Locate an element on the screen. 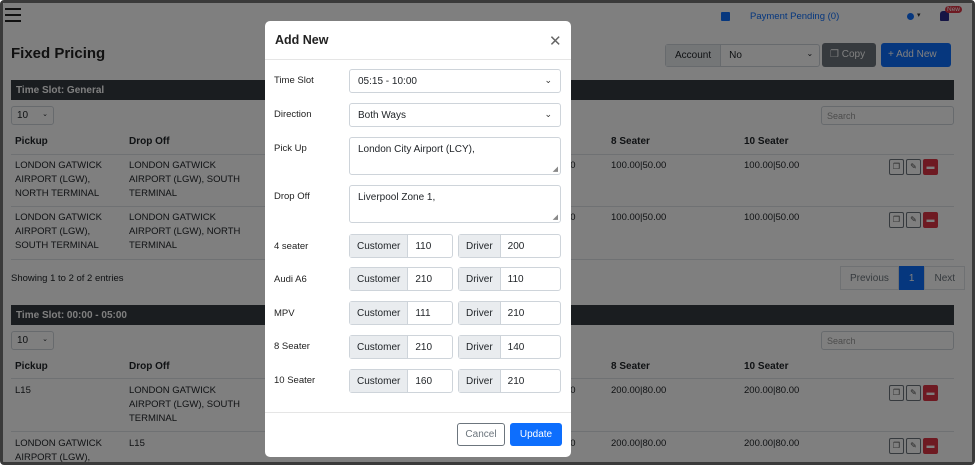 This screenshot has height=465, width=975. driver-price-input: Driver 110 is located at coordinates (509, 279).